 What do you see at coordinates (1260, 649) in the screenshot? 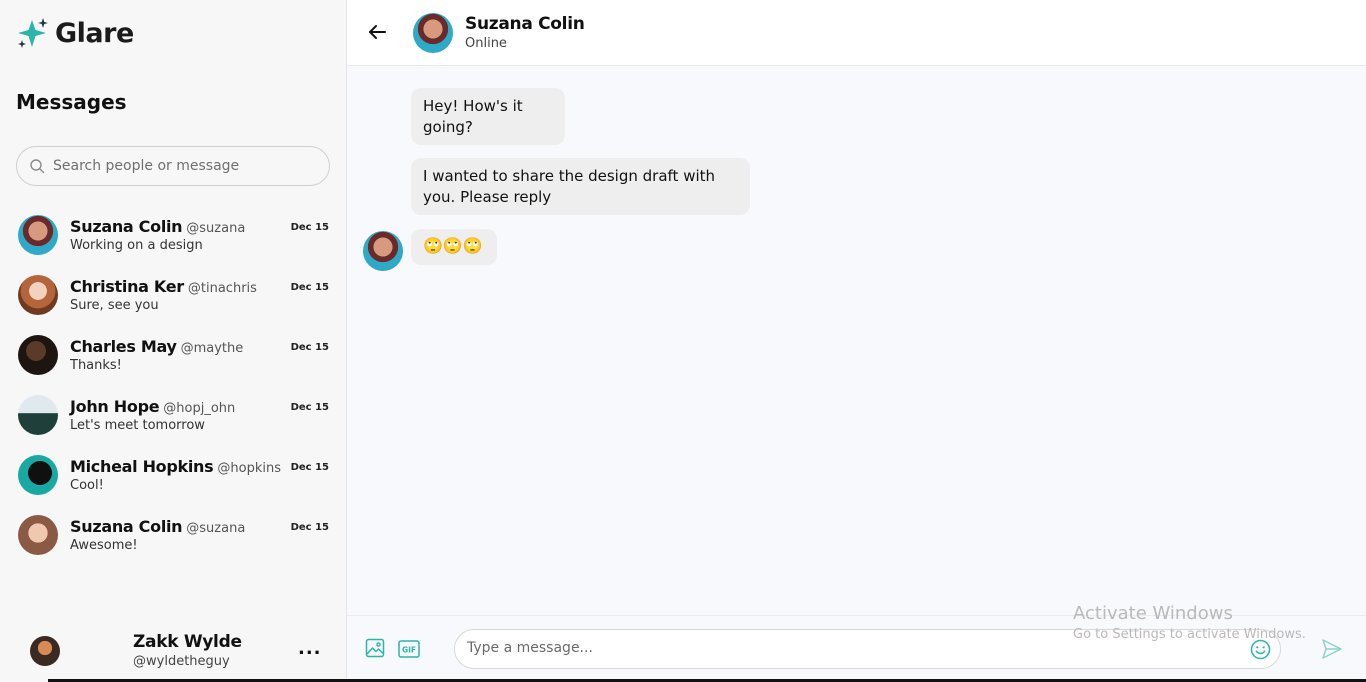
I see `emoji-icon` at bounding box center [1260, 649].